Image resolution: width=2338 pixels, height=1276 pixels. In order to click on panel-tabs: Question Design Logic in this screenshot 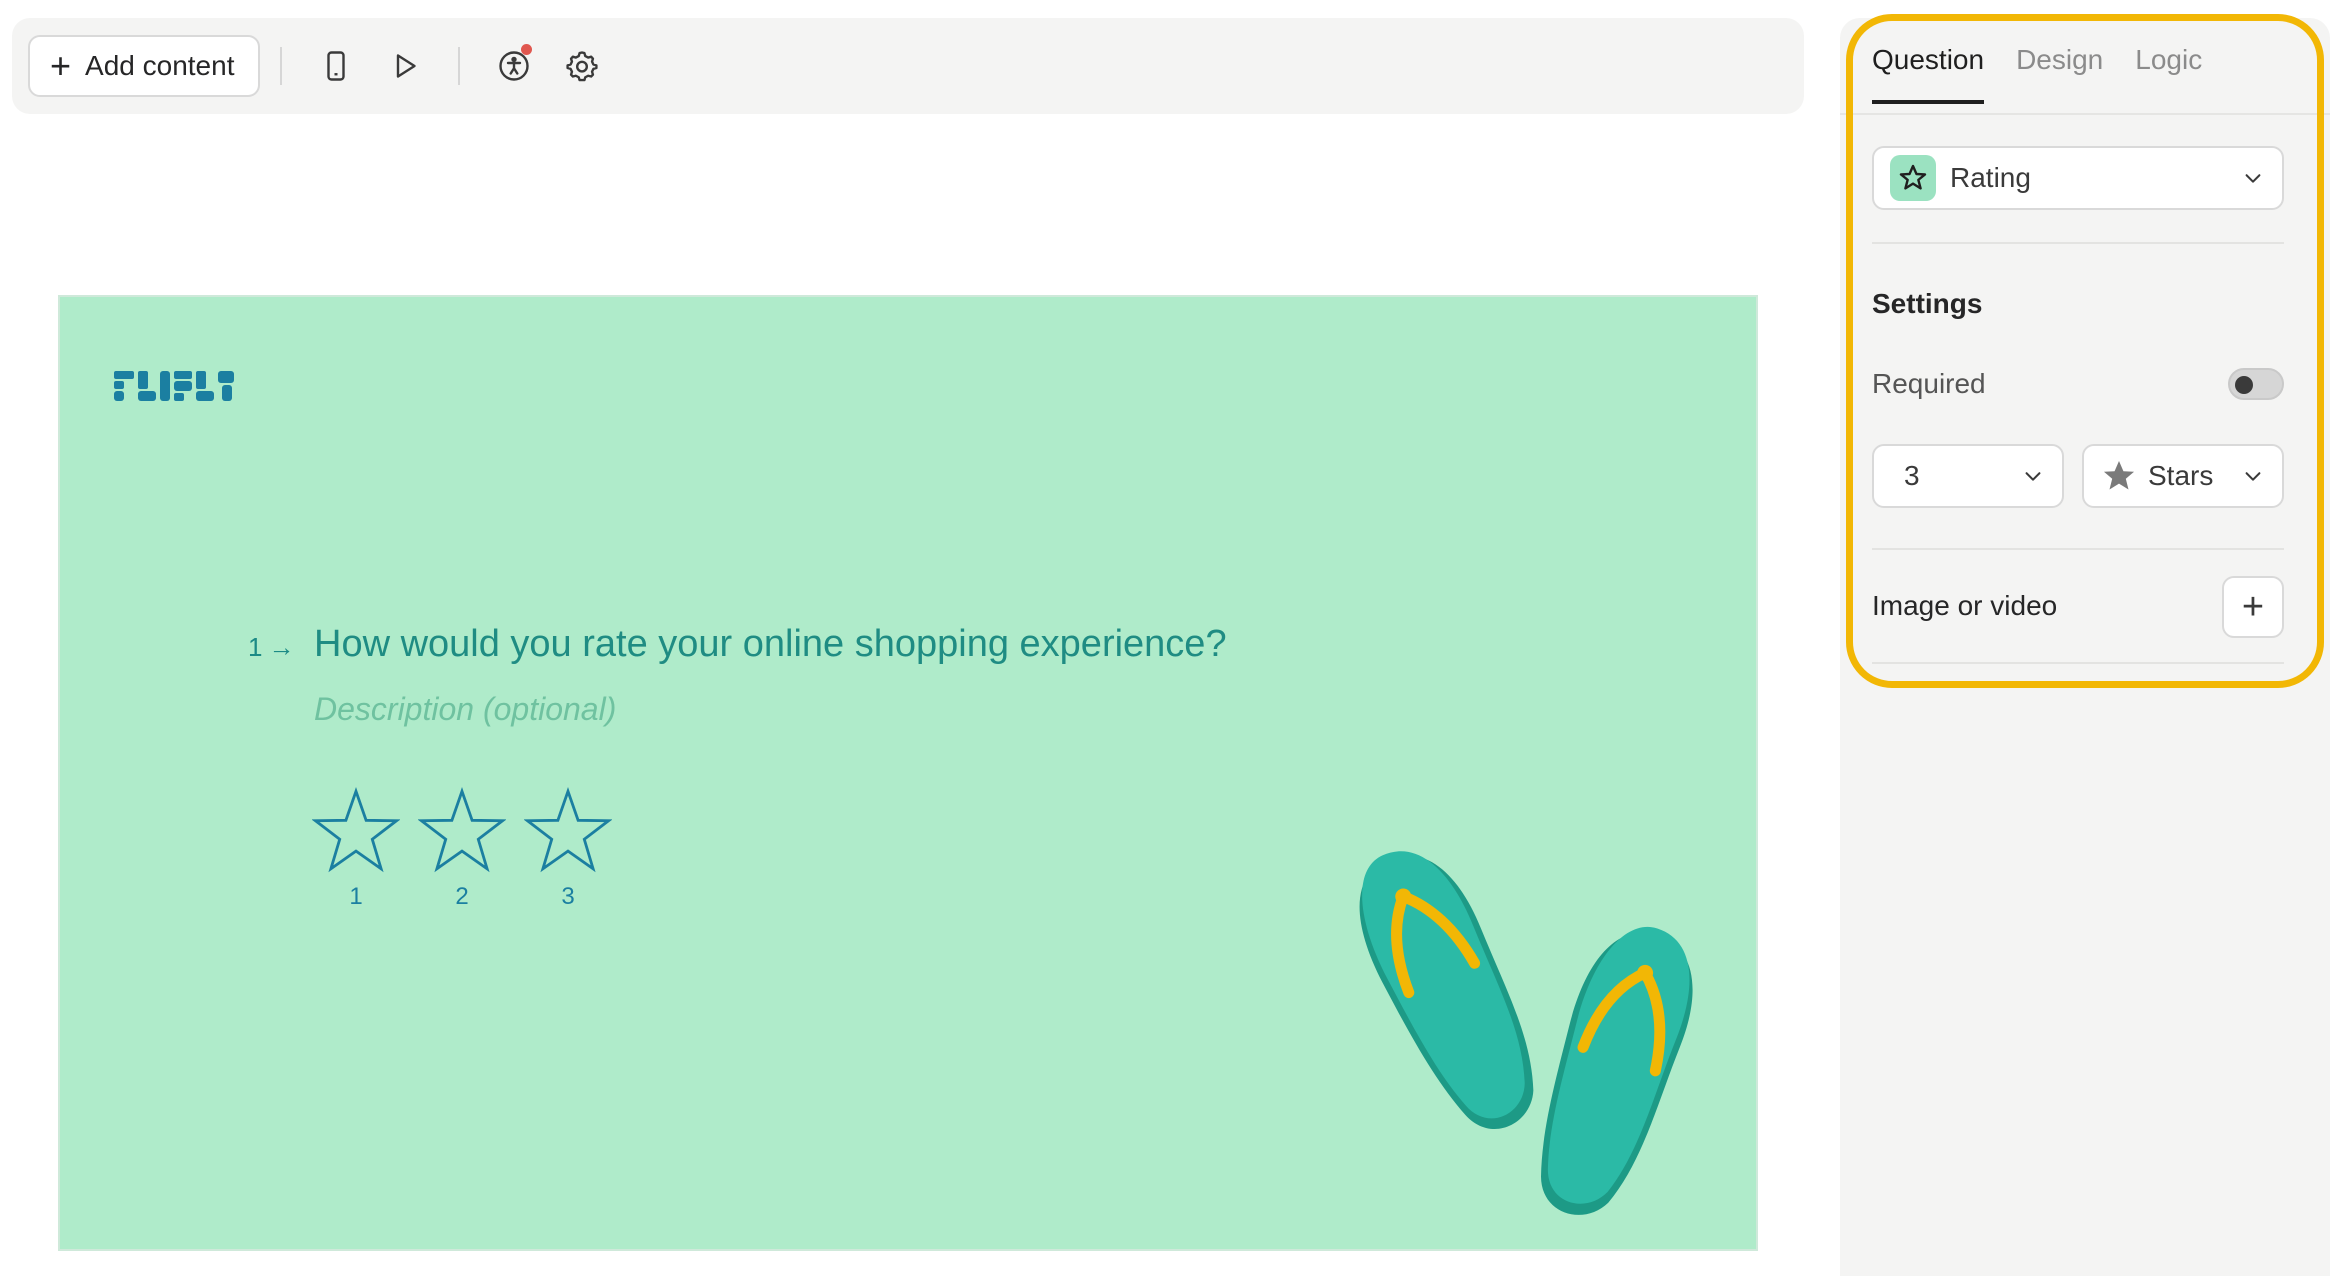, I will do `click(2037, 74)`.